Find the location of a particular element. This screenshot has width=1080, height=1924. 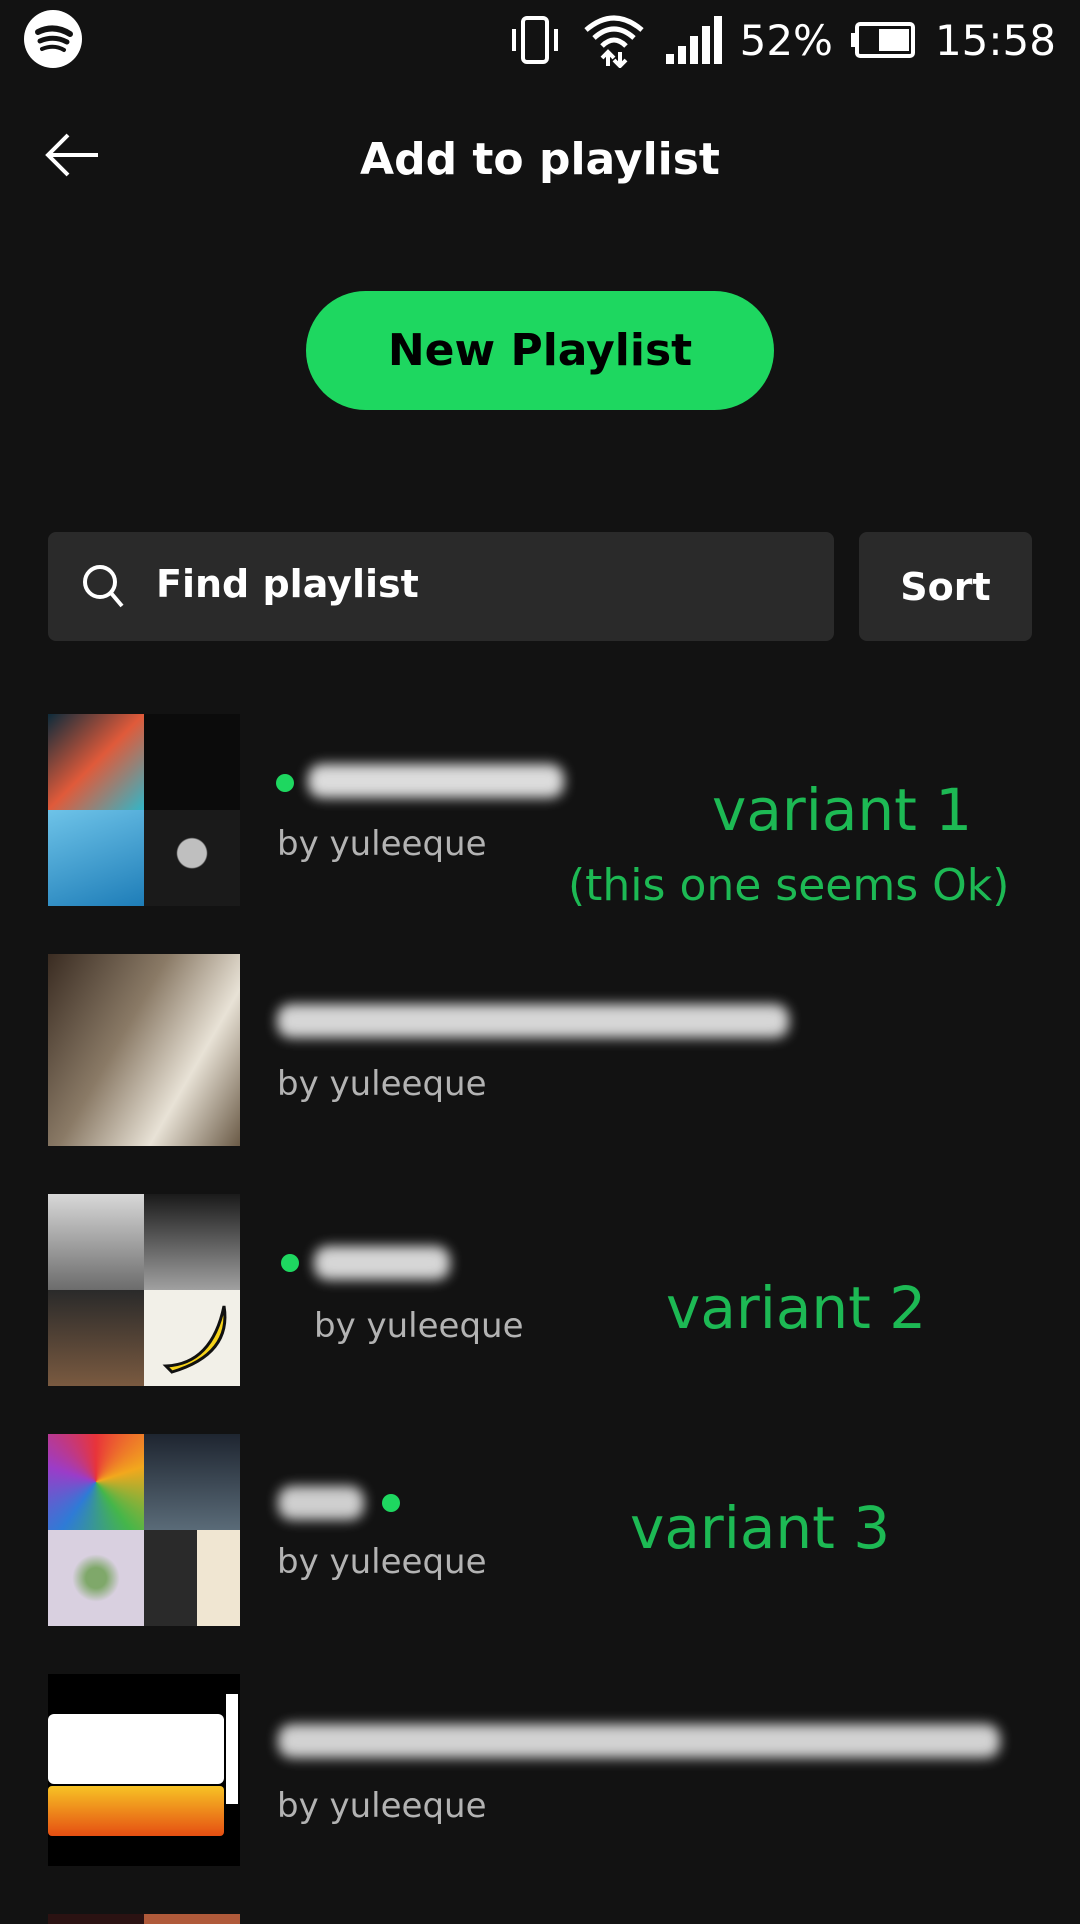

annotation-variant-1: variant 1 is located at coordinates (842, 810).